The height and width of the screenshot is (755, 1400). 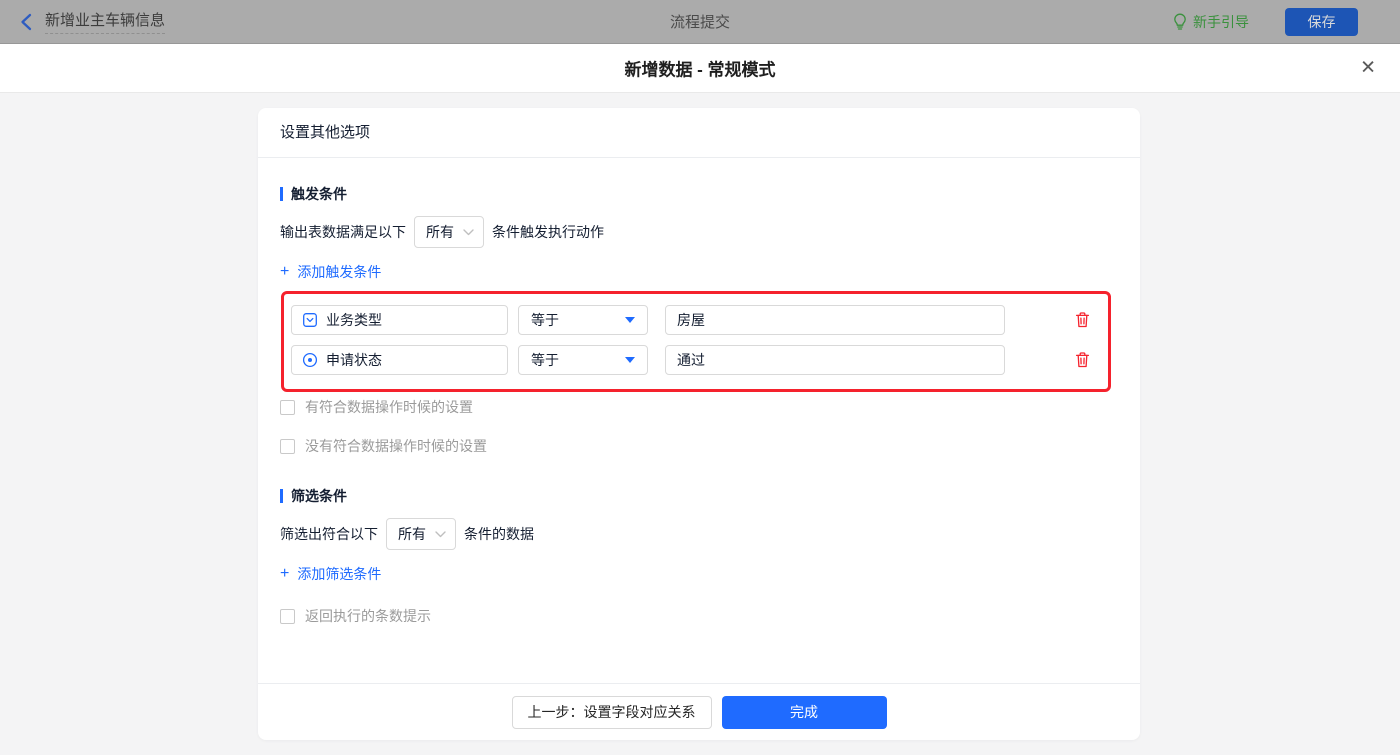 What do you see at coordinates (699, 496) in the screenshot?
I see `filter-section-title: 筛选条件` at bounding box center [699, 496].